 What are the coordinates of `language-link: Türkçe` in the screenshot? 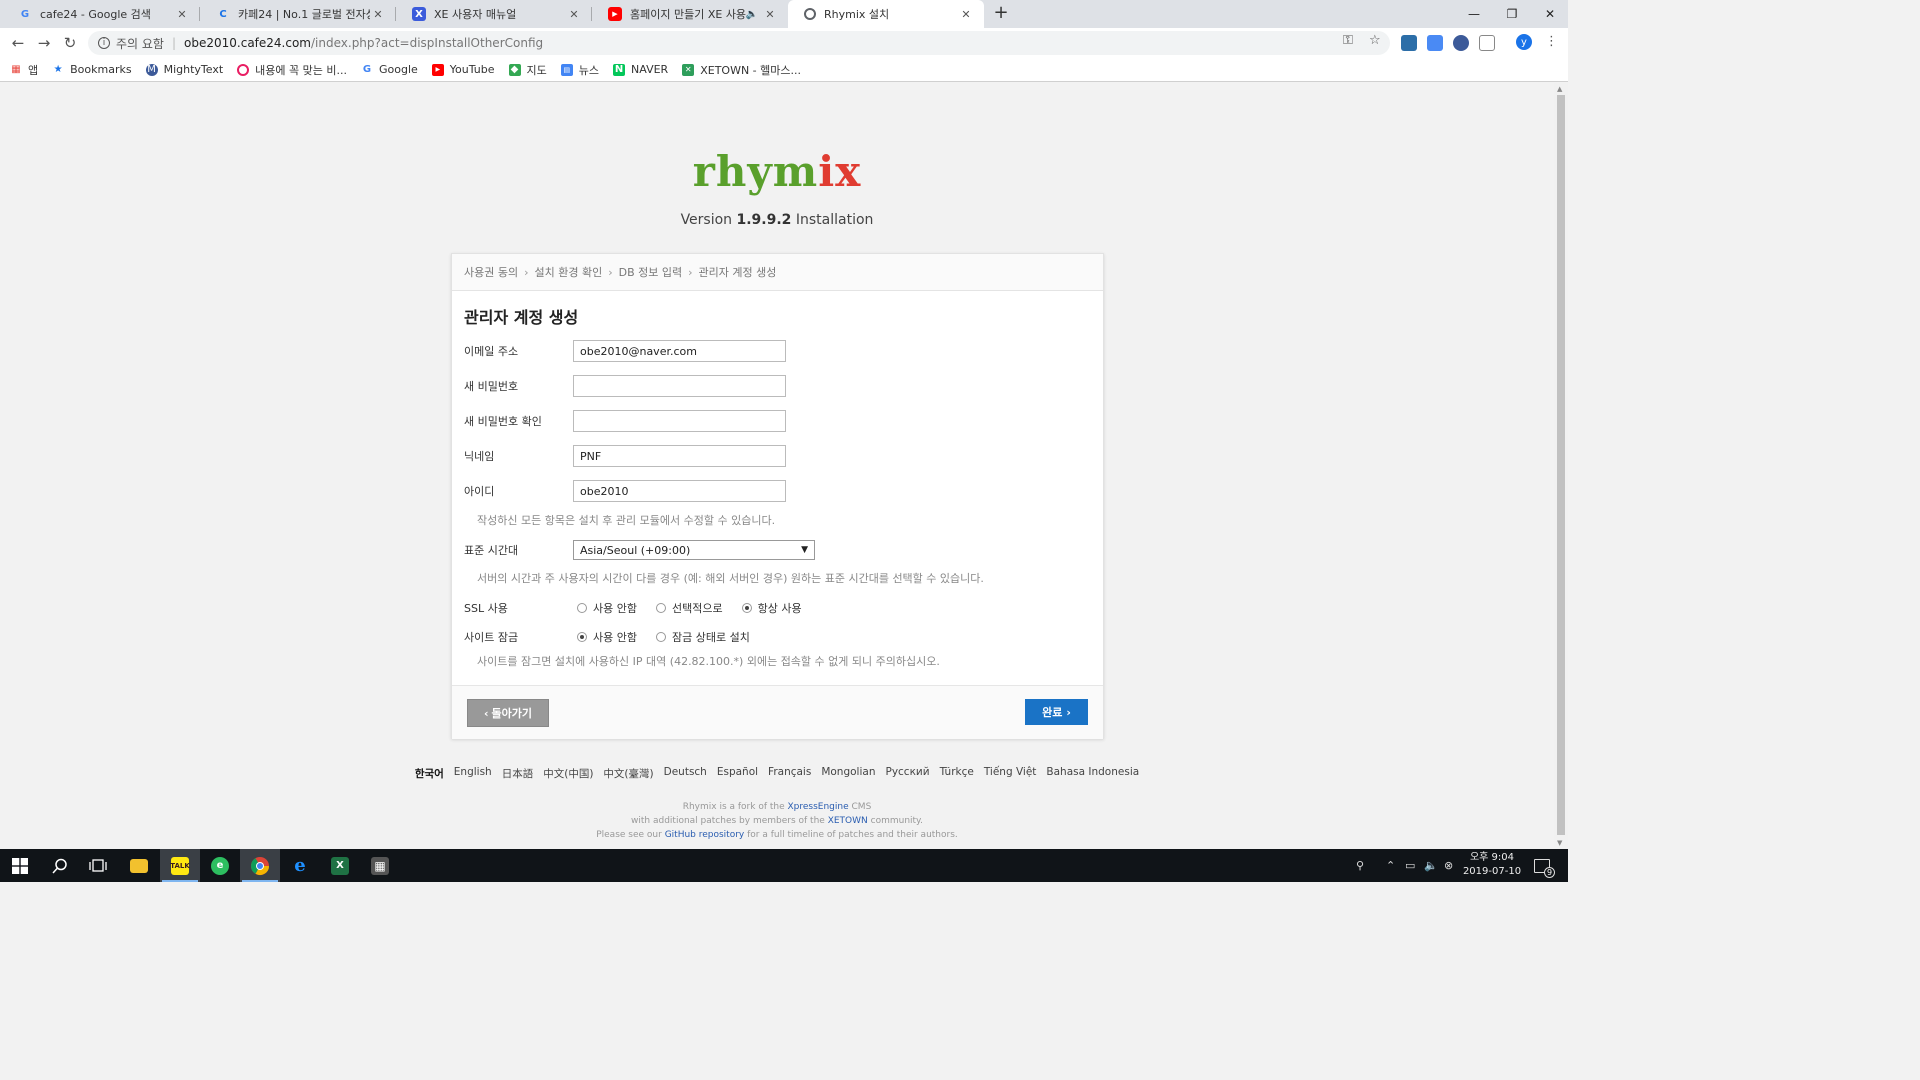 It's located at (957, 773).